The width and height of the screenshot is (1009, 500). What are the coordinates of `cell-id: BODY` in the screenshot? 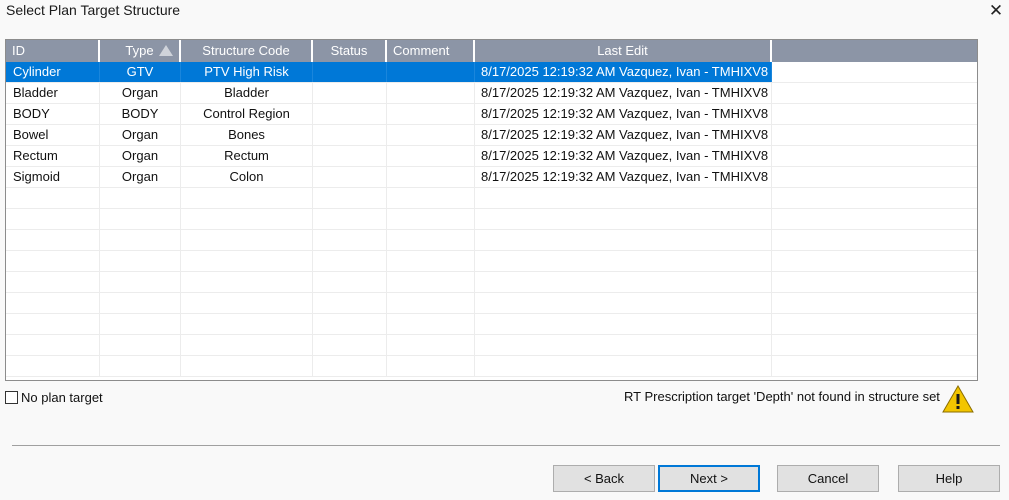 It's located at (53, 114).